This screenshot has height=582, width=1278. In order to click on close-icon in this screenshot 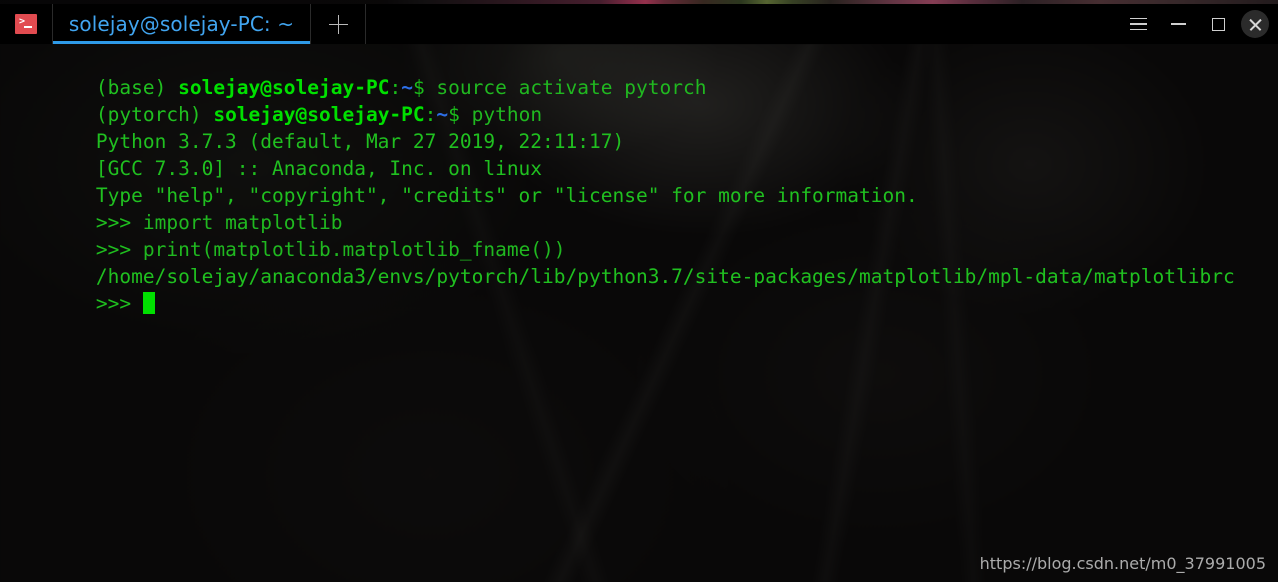, I will do `click(1255, 24)`.